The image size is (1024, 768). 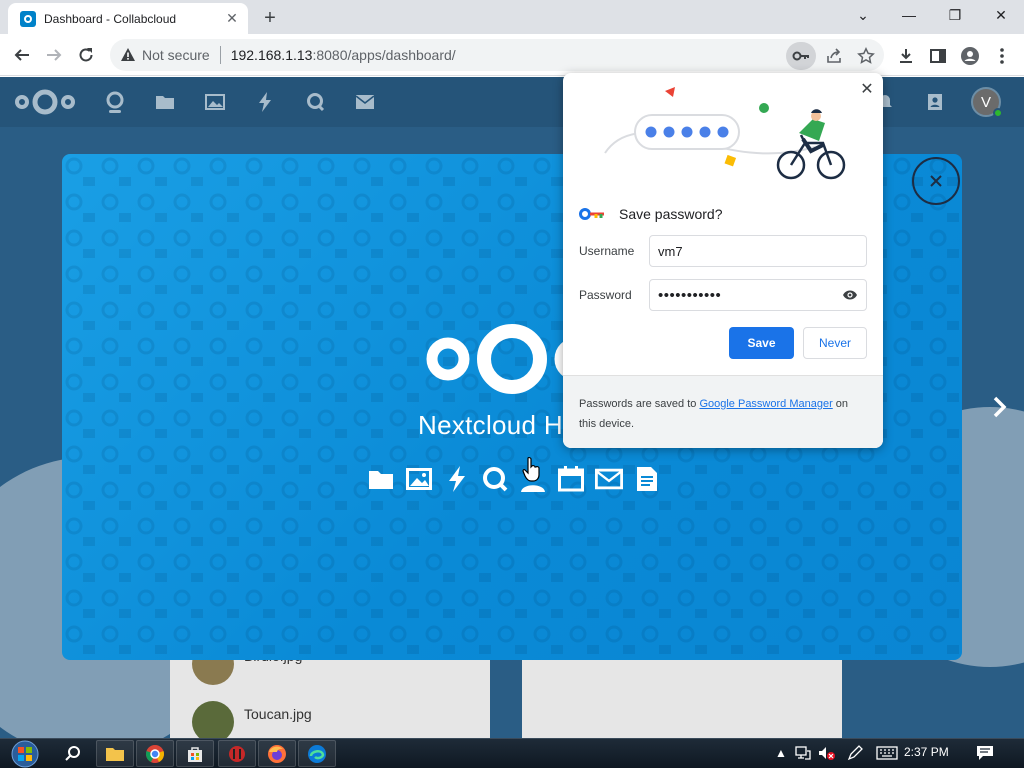 What do you see at coordinates (725, 133) in the screenshot?
I see `password-illustration` at bounding box center [725, 133].